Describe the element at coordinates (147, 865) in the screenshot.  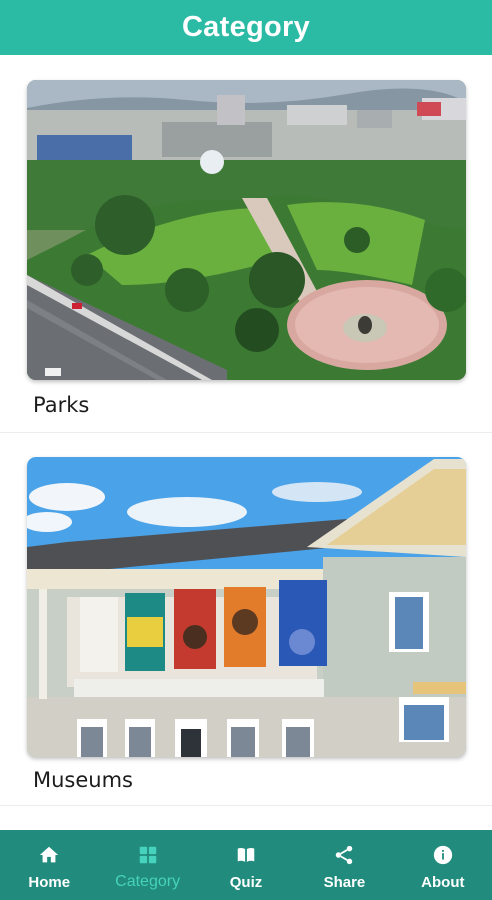
I see `nav-item-category: Category` at that location.